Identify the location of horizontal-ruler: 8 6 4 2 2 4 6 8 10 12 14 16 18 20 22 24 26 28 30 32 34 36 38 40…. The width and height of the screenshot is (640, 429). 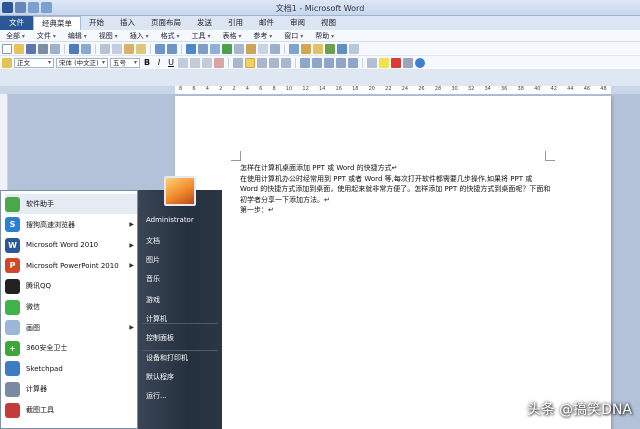
(393, 90).